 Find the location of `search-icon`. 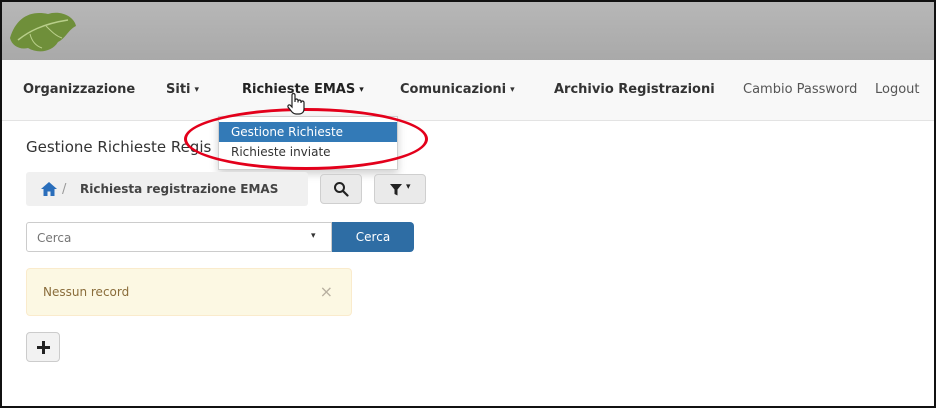

search-icon is located at coordinates (341, 189).